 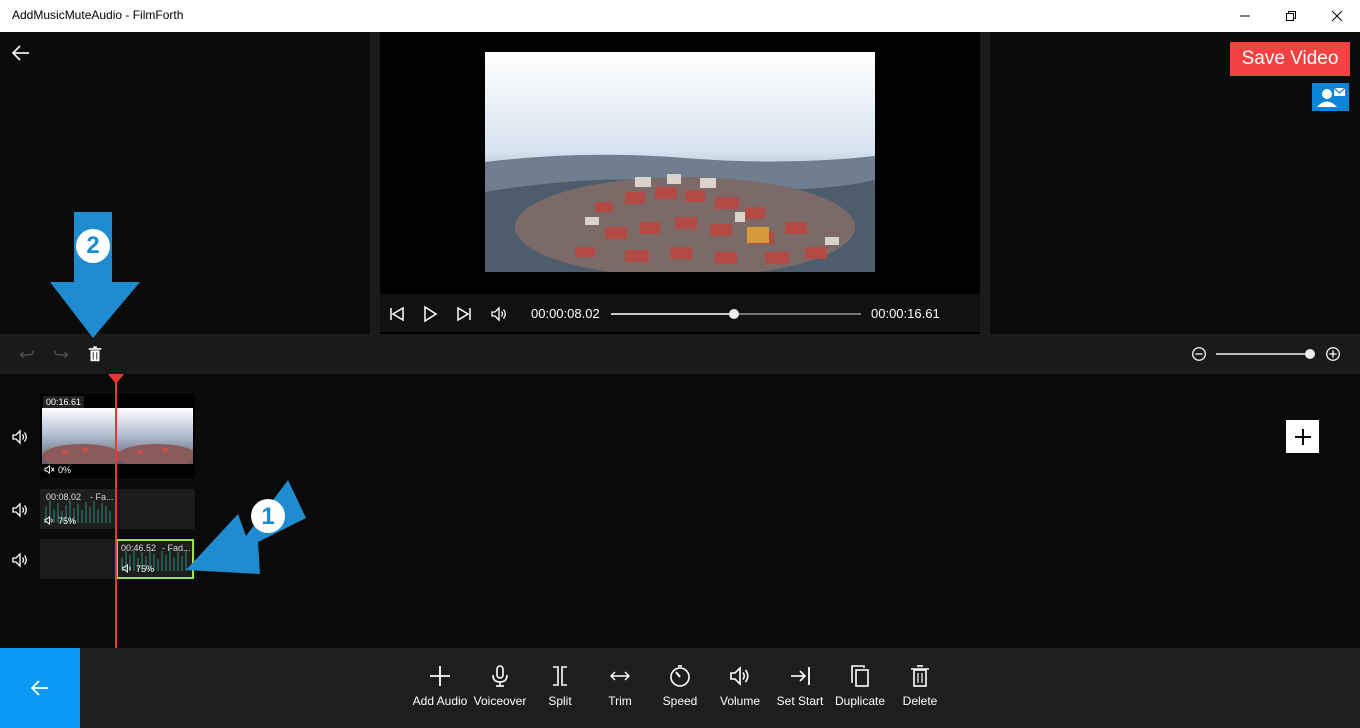 I want to click on speed-icon, so click(x=680, y=676).